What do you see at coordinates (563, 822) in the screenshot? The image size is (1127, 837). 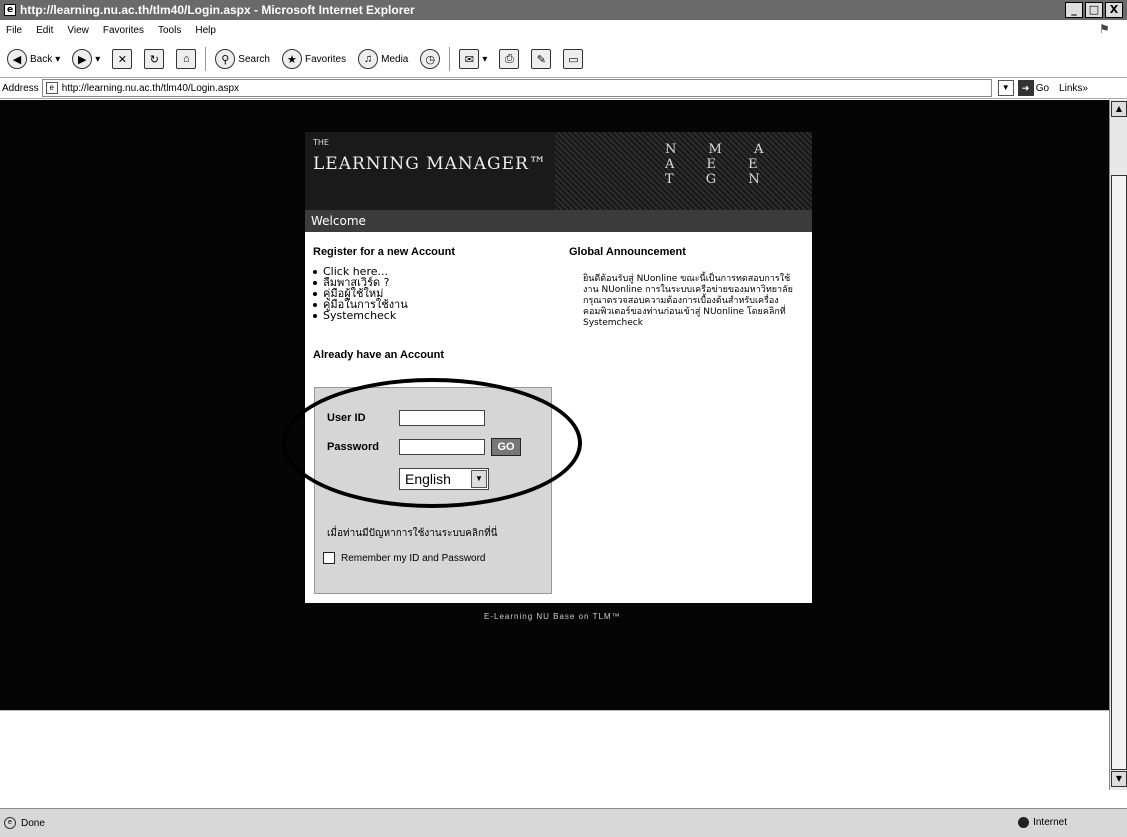 I see `status-bar: e Done Internet` at bounding box center [563, 822].